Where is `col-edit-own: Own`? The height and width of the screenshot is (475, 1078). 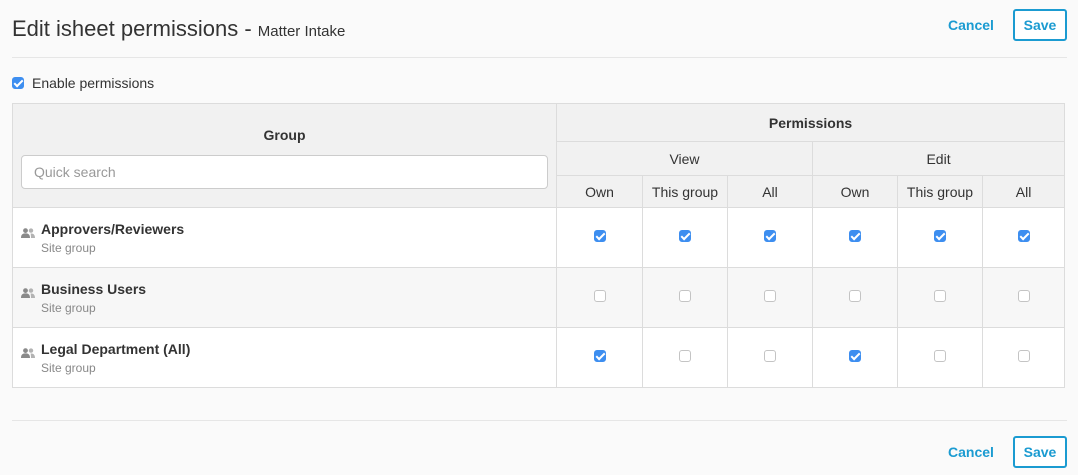 col-edit-own: Own is located at coordinates (855, 191).